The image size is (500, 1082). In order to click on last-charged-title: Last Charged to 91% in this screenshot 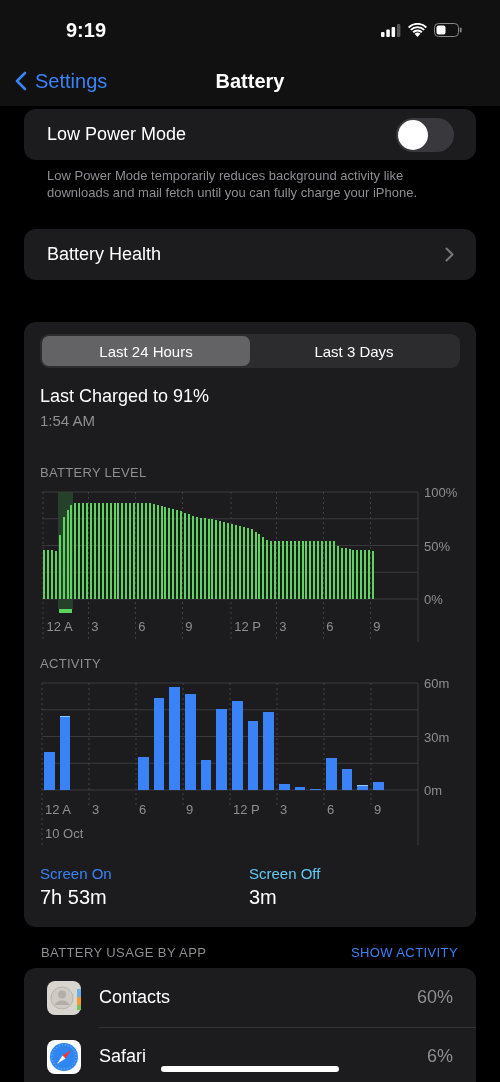, I will do `click(125, 396)`.